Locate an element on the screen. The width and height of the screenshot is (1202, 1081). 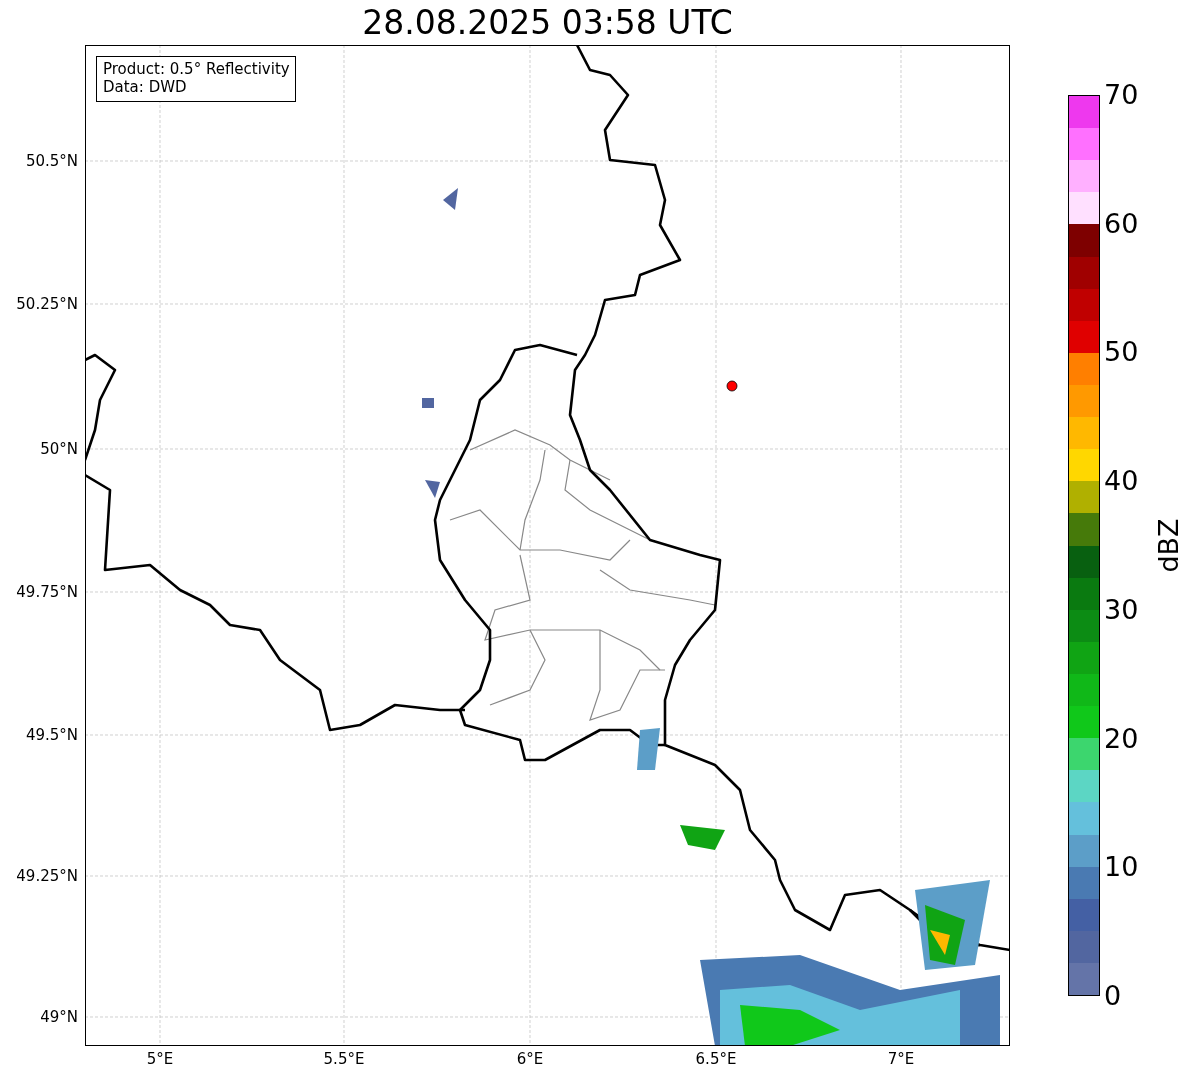
axis-tick-label: 6°E is located at coordinates (530, 1059).